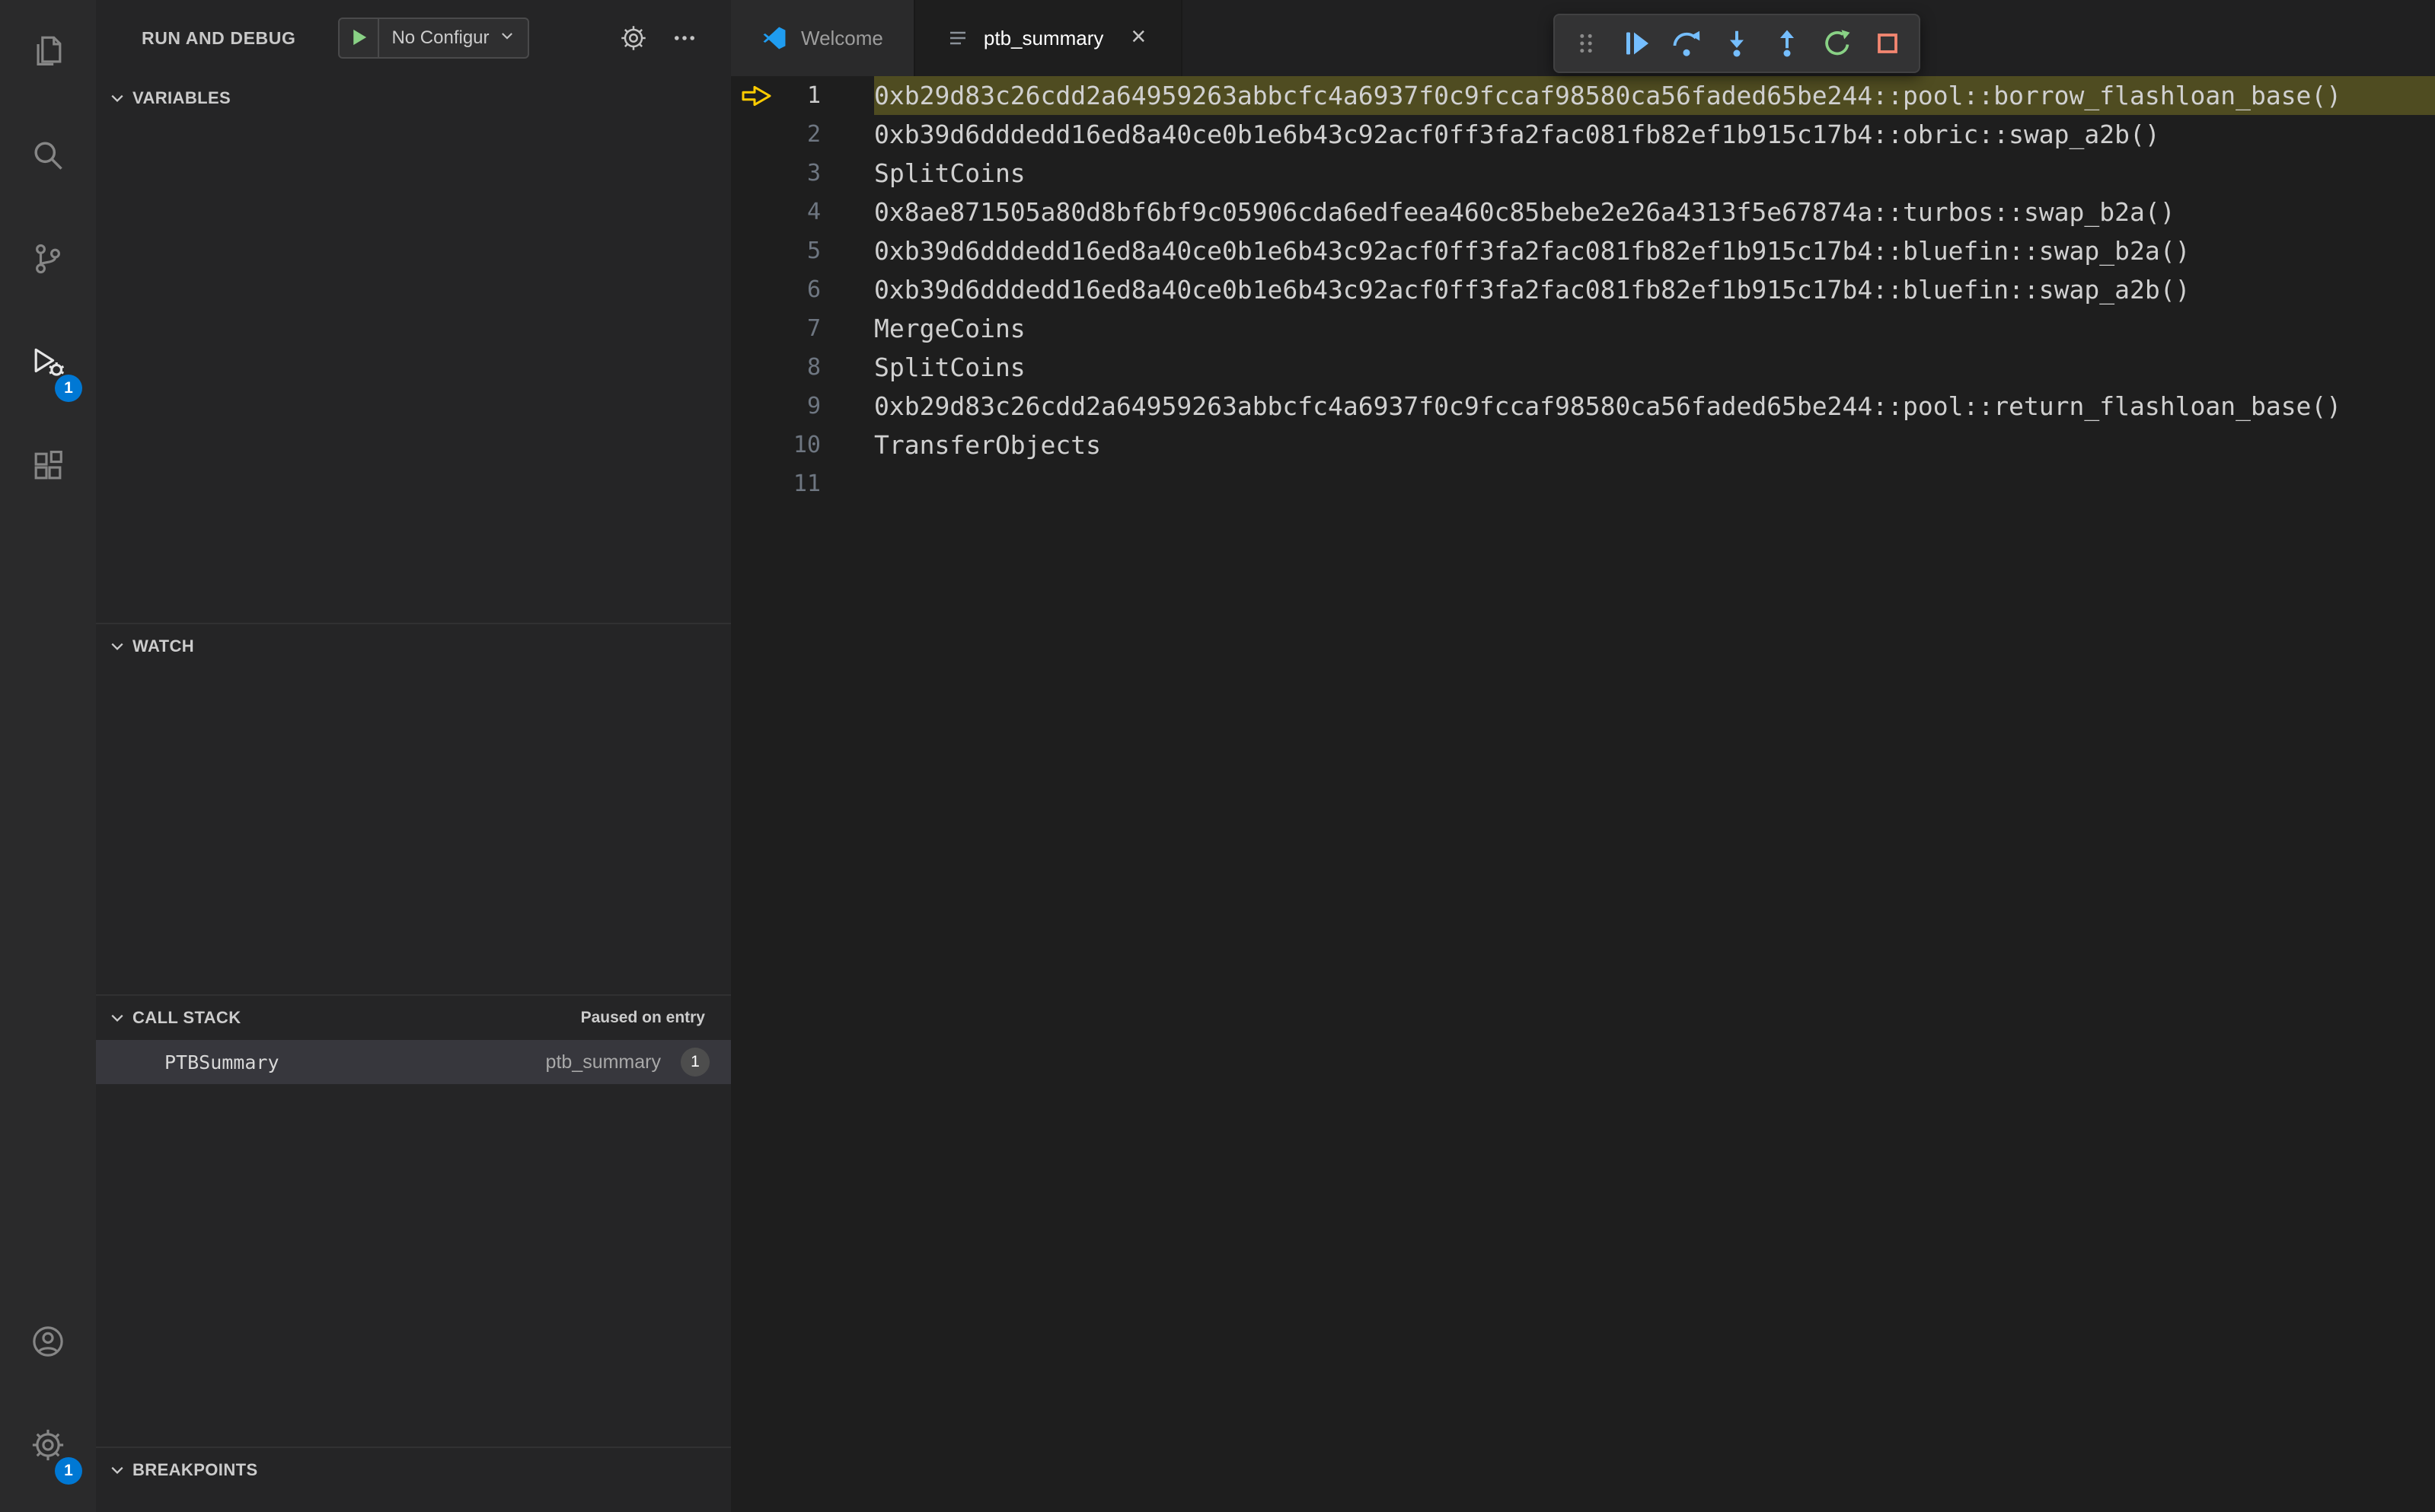  Describe the element at coordinates (813, 173) in the screenshot. I see `line-number: 3` at that location.